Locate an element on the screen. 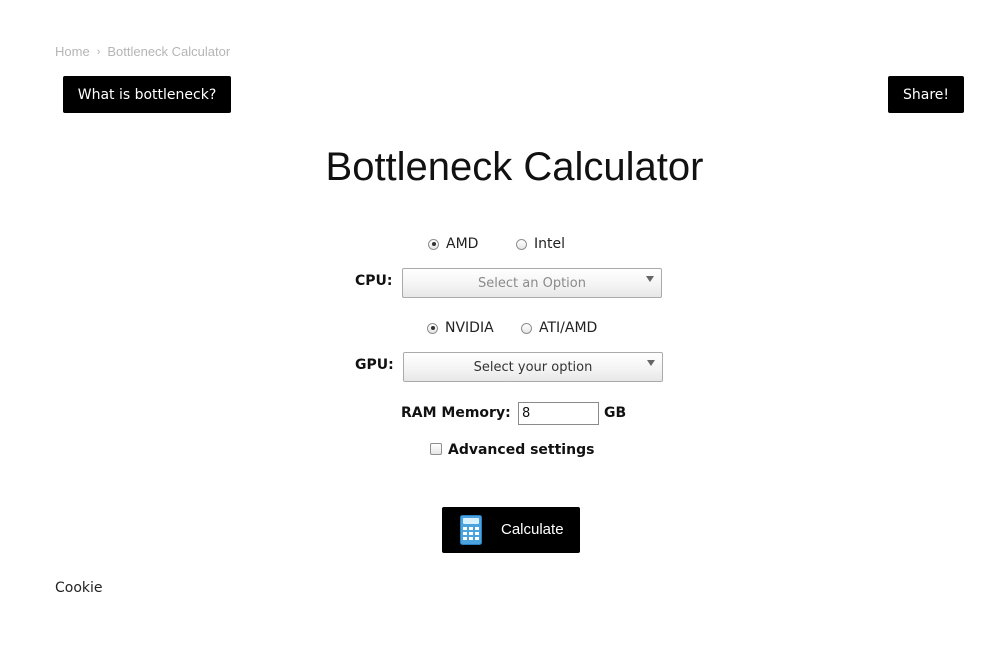  cpu-select-value: Select an Option is located at coordinates (532, 283).